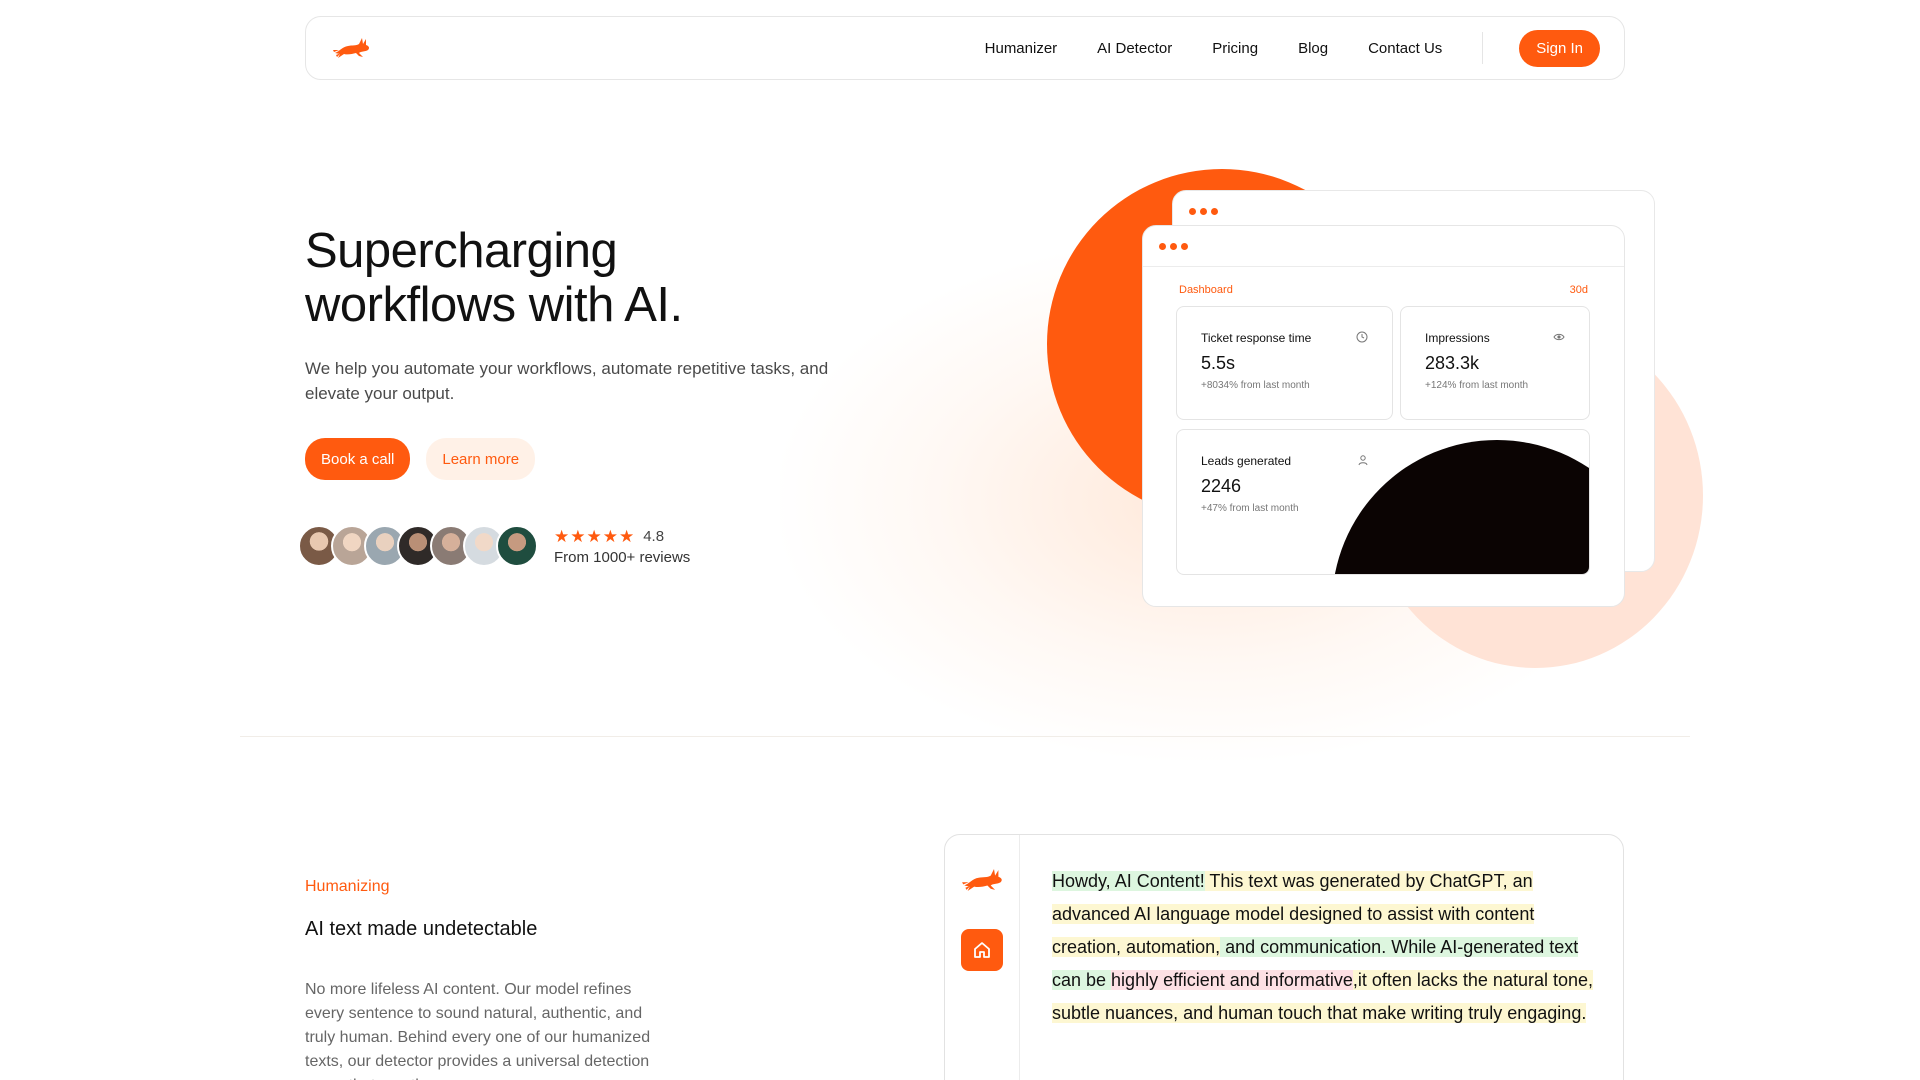 This screenshot has height=1080, width=1920. I want to click on hero-cta-row: Book a call Learn more, so click(420, 459).